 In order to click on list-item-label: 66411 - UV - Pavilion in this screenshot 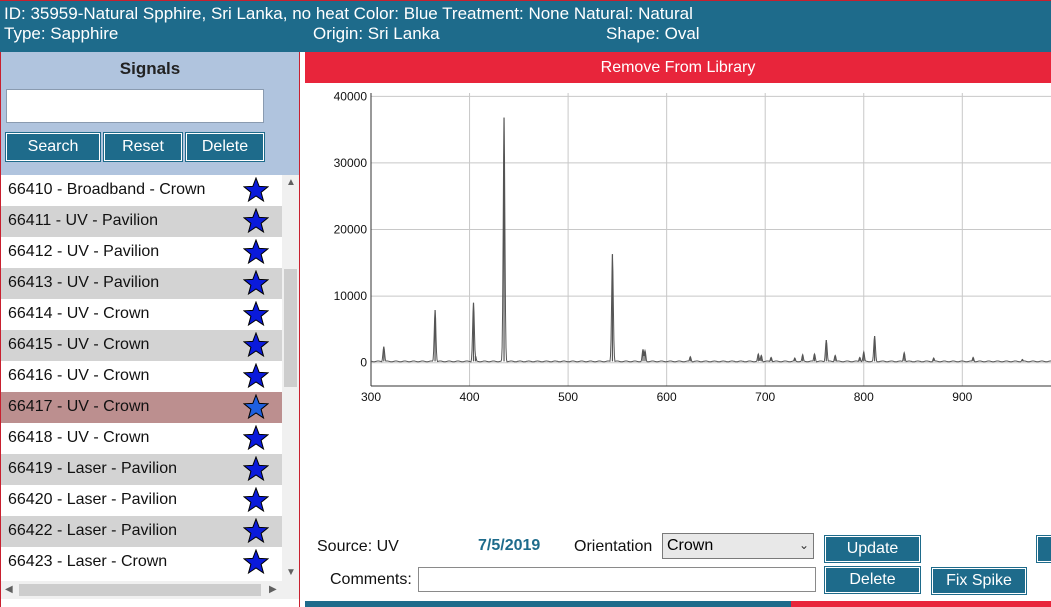, I will do `click(83, 220)`.